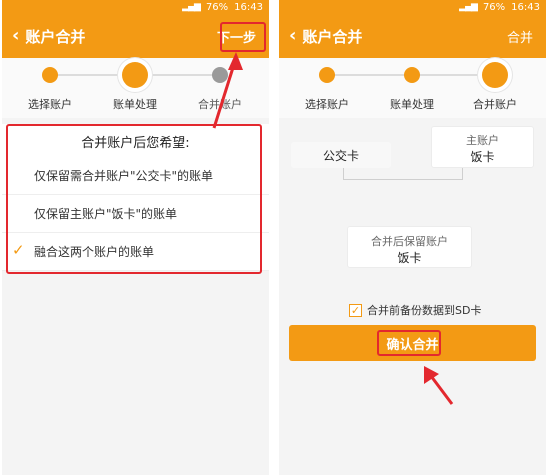 Image resolution: width=548 pixels, height=475 pixels. Describe the element at coordinates (482, 140) in the screenshot. I see `main-account-caption: 主账户` at that location.